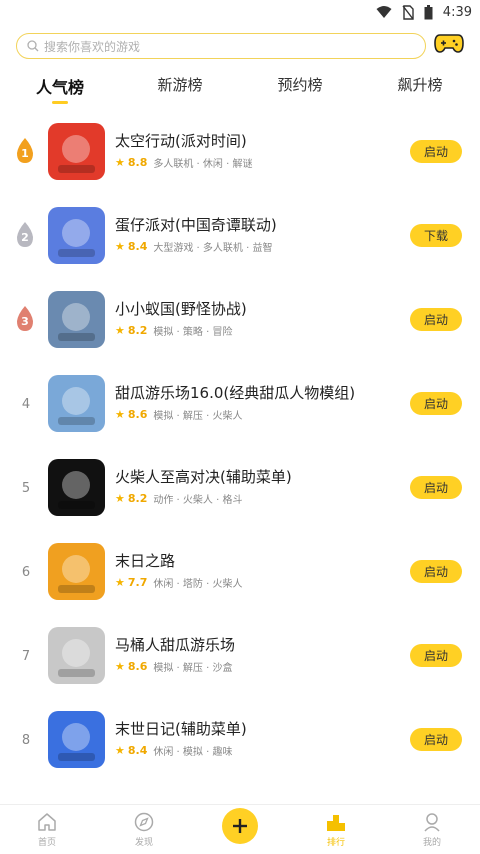 The width and height of the screenshot is (480, 854). What do you see at coordinates (432, 822) in the screenshot?
I see `profile-icon` at bounding box center [432, 822].